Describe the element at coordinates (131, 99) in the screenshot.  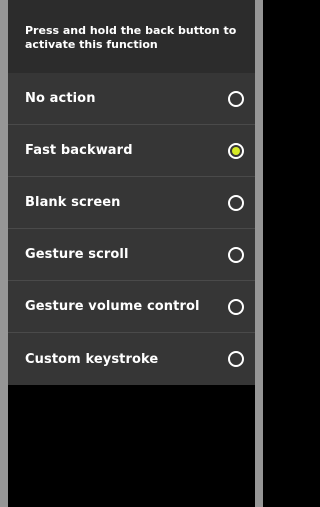
I see `option-no-action: No action` at that location.